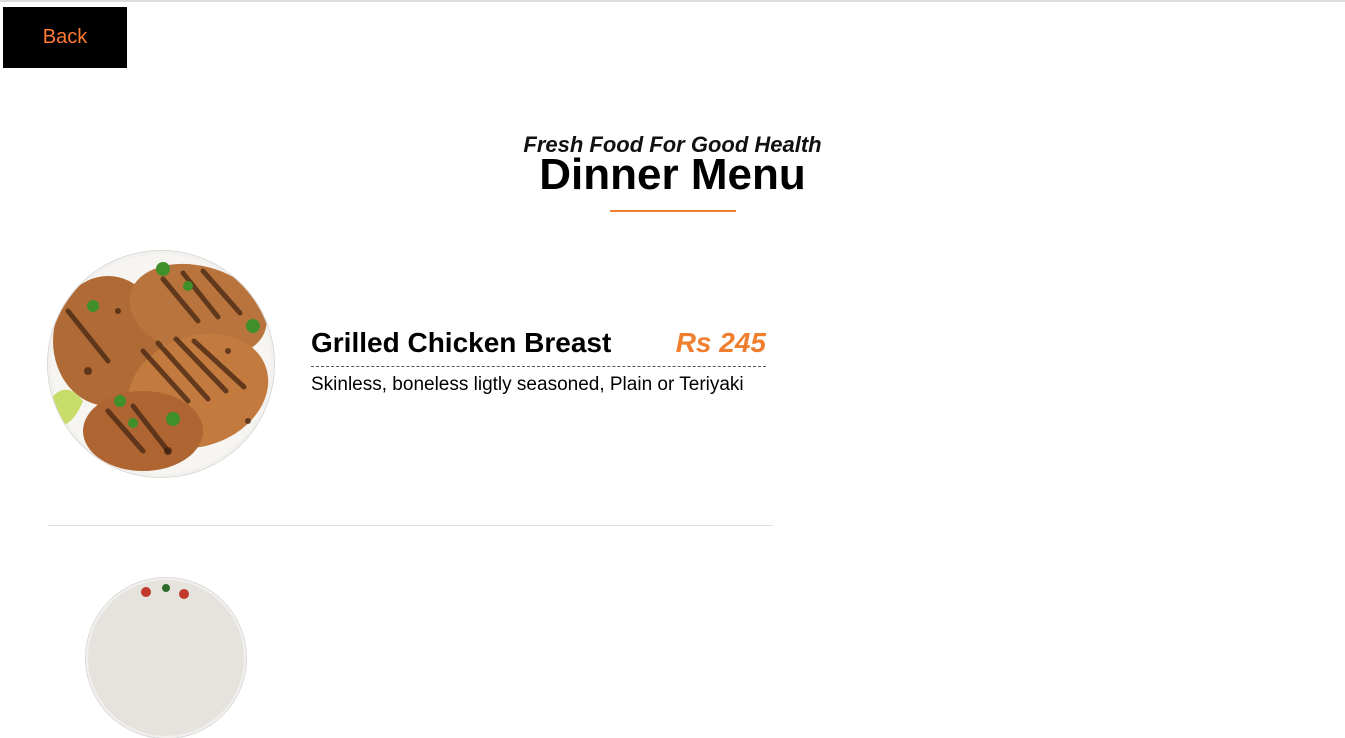  What do you see at coordinates (672, 174) in the screenshot?
I see `page-title: Dinner Menu` at bounding box center [672, 174].